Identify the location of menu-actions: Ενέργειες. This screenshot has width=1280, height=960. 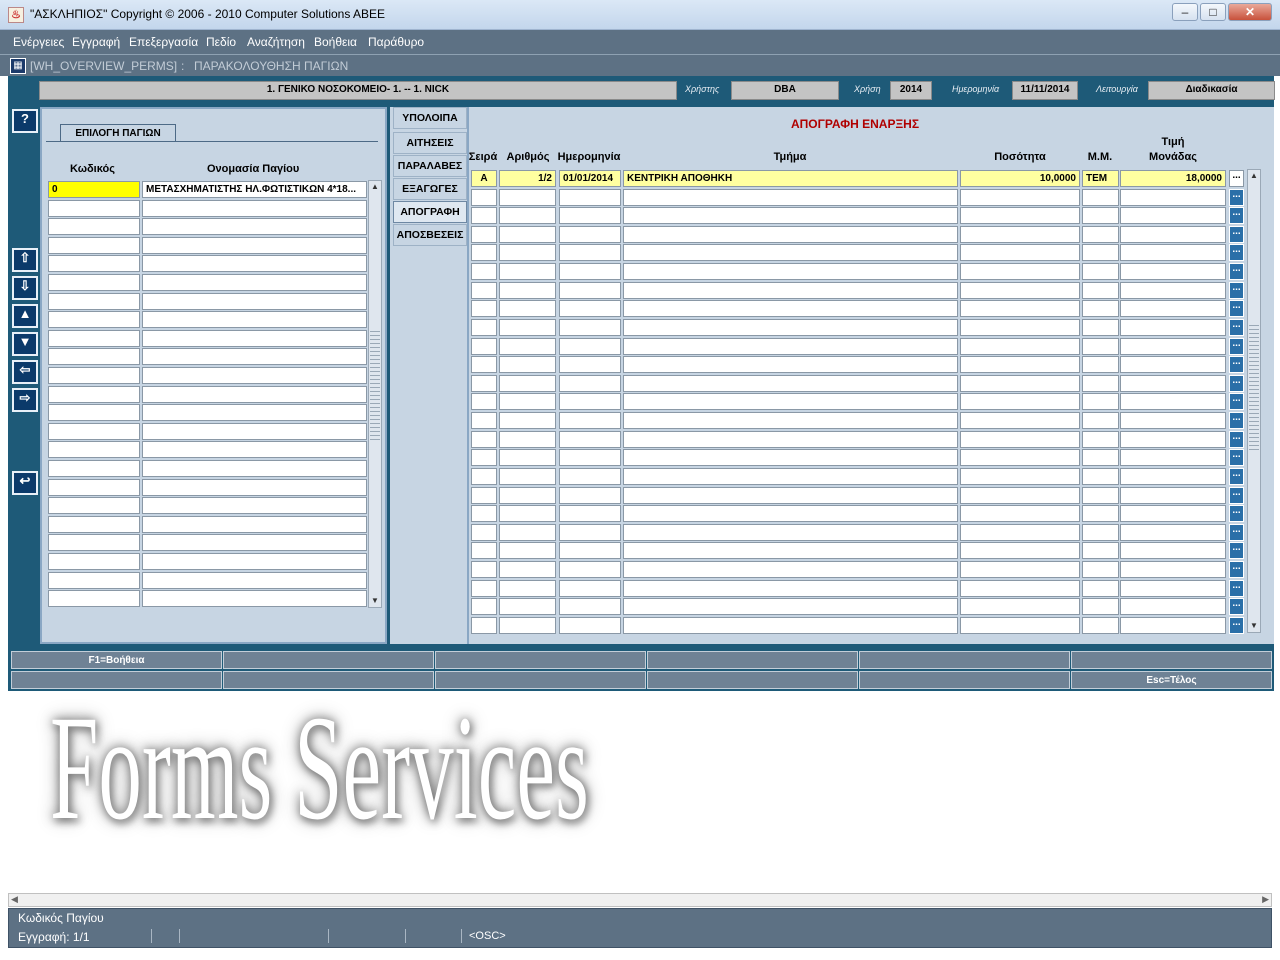
(38, 42).